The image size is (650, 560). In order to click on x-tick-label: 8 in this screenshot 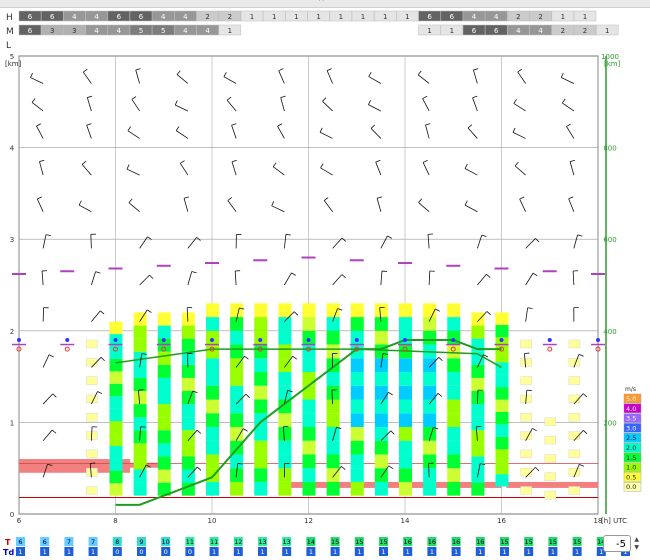, I will do `click(115, 521)`.